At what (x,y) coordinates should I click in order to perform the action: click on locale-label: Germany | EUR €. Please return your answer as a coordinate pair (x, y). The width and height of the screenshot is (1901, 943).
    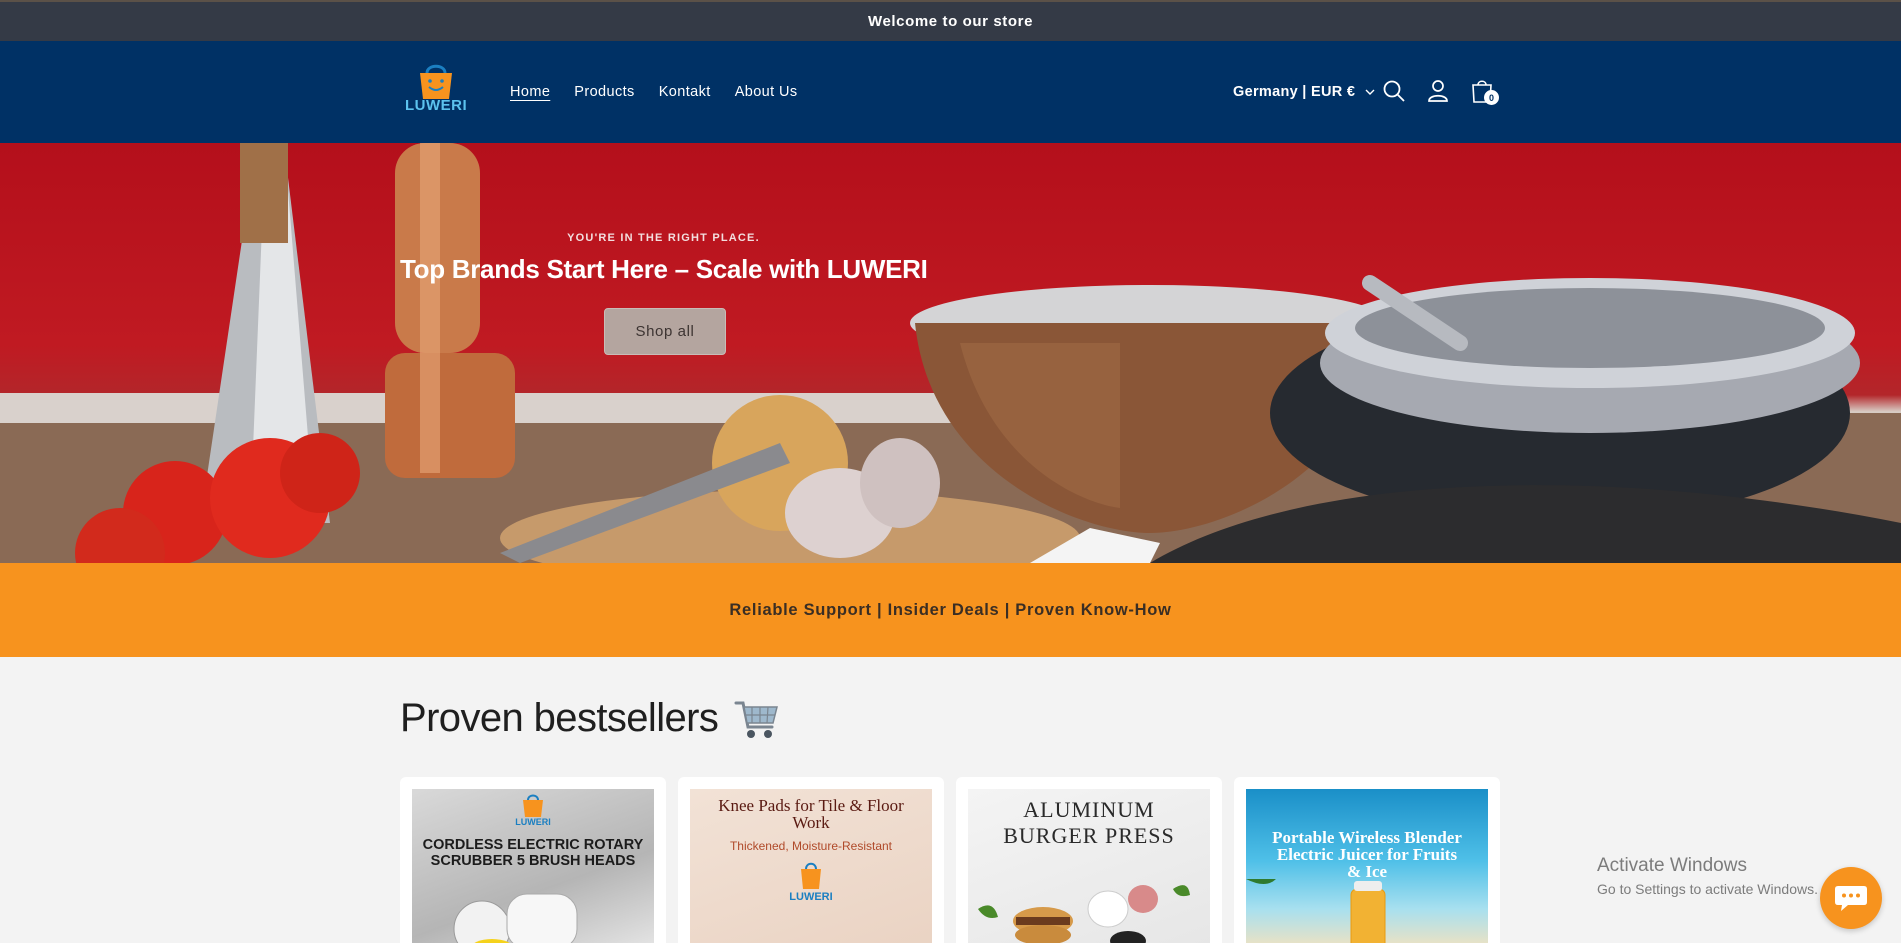
    Looking at the image, I should click on (1294, 92).